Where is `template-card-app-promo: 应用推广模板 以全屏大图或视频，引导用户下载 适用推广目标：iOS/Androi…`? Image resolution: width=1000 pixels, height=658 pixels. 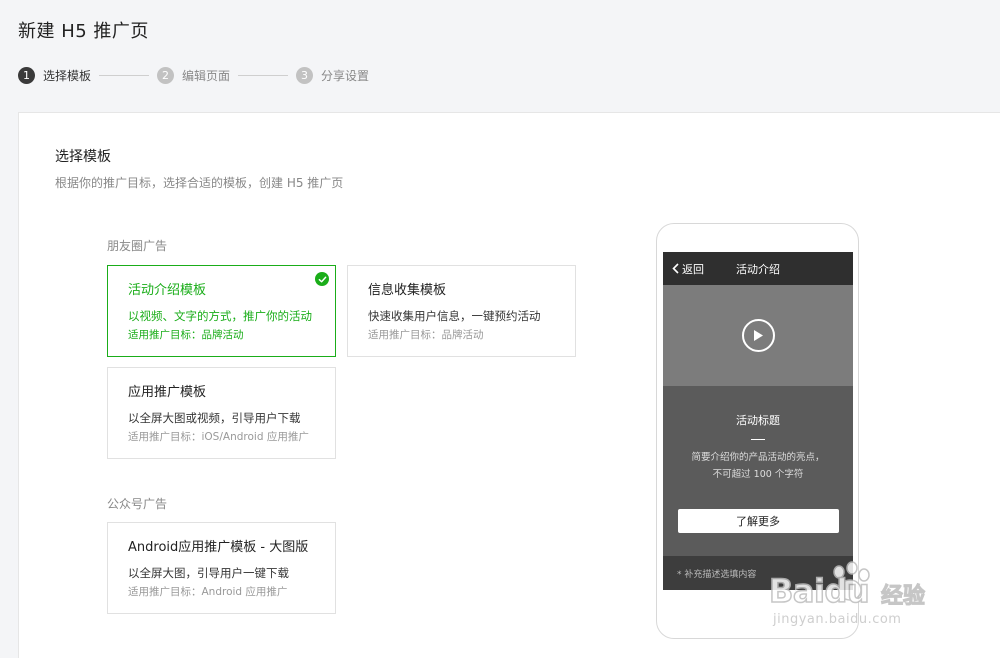
template-card-app-promo: 应用推广模板 以全屏大图或视频，引导用户下载 适用推广目标：iOS/Androi… is located at coordinates (221, 413).